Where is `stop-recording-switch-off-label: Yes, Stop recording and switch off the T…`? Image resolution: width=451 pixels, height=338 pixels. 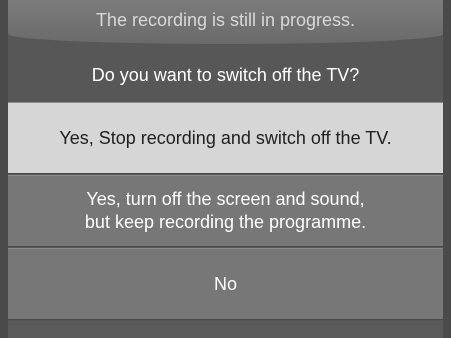
stop-recording-switch-off-label: Yes, Stop recording and switch off the T… is located at coordinates (225, 137).